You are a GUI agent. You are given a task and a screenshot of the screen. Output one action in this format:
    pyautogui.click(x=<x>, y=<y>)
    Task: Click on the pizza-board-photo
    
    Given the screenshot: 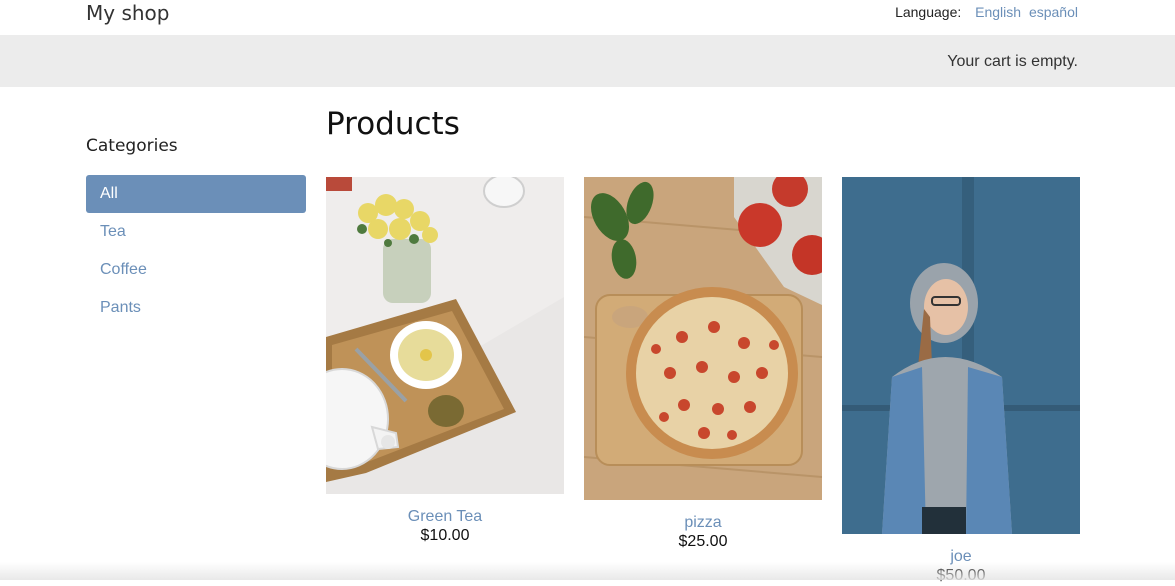 What is the action you would take?
    pyautogui.click(x=703, y=338)
    